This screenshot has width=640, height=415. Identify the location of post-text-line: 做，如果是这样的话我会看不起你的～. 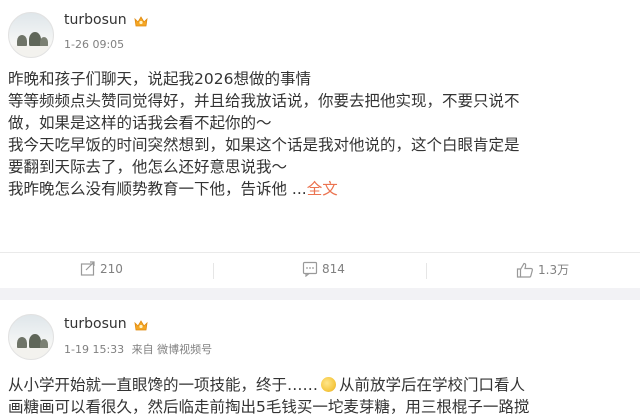
(140, 123).